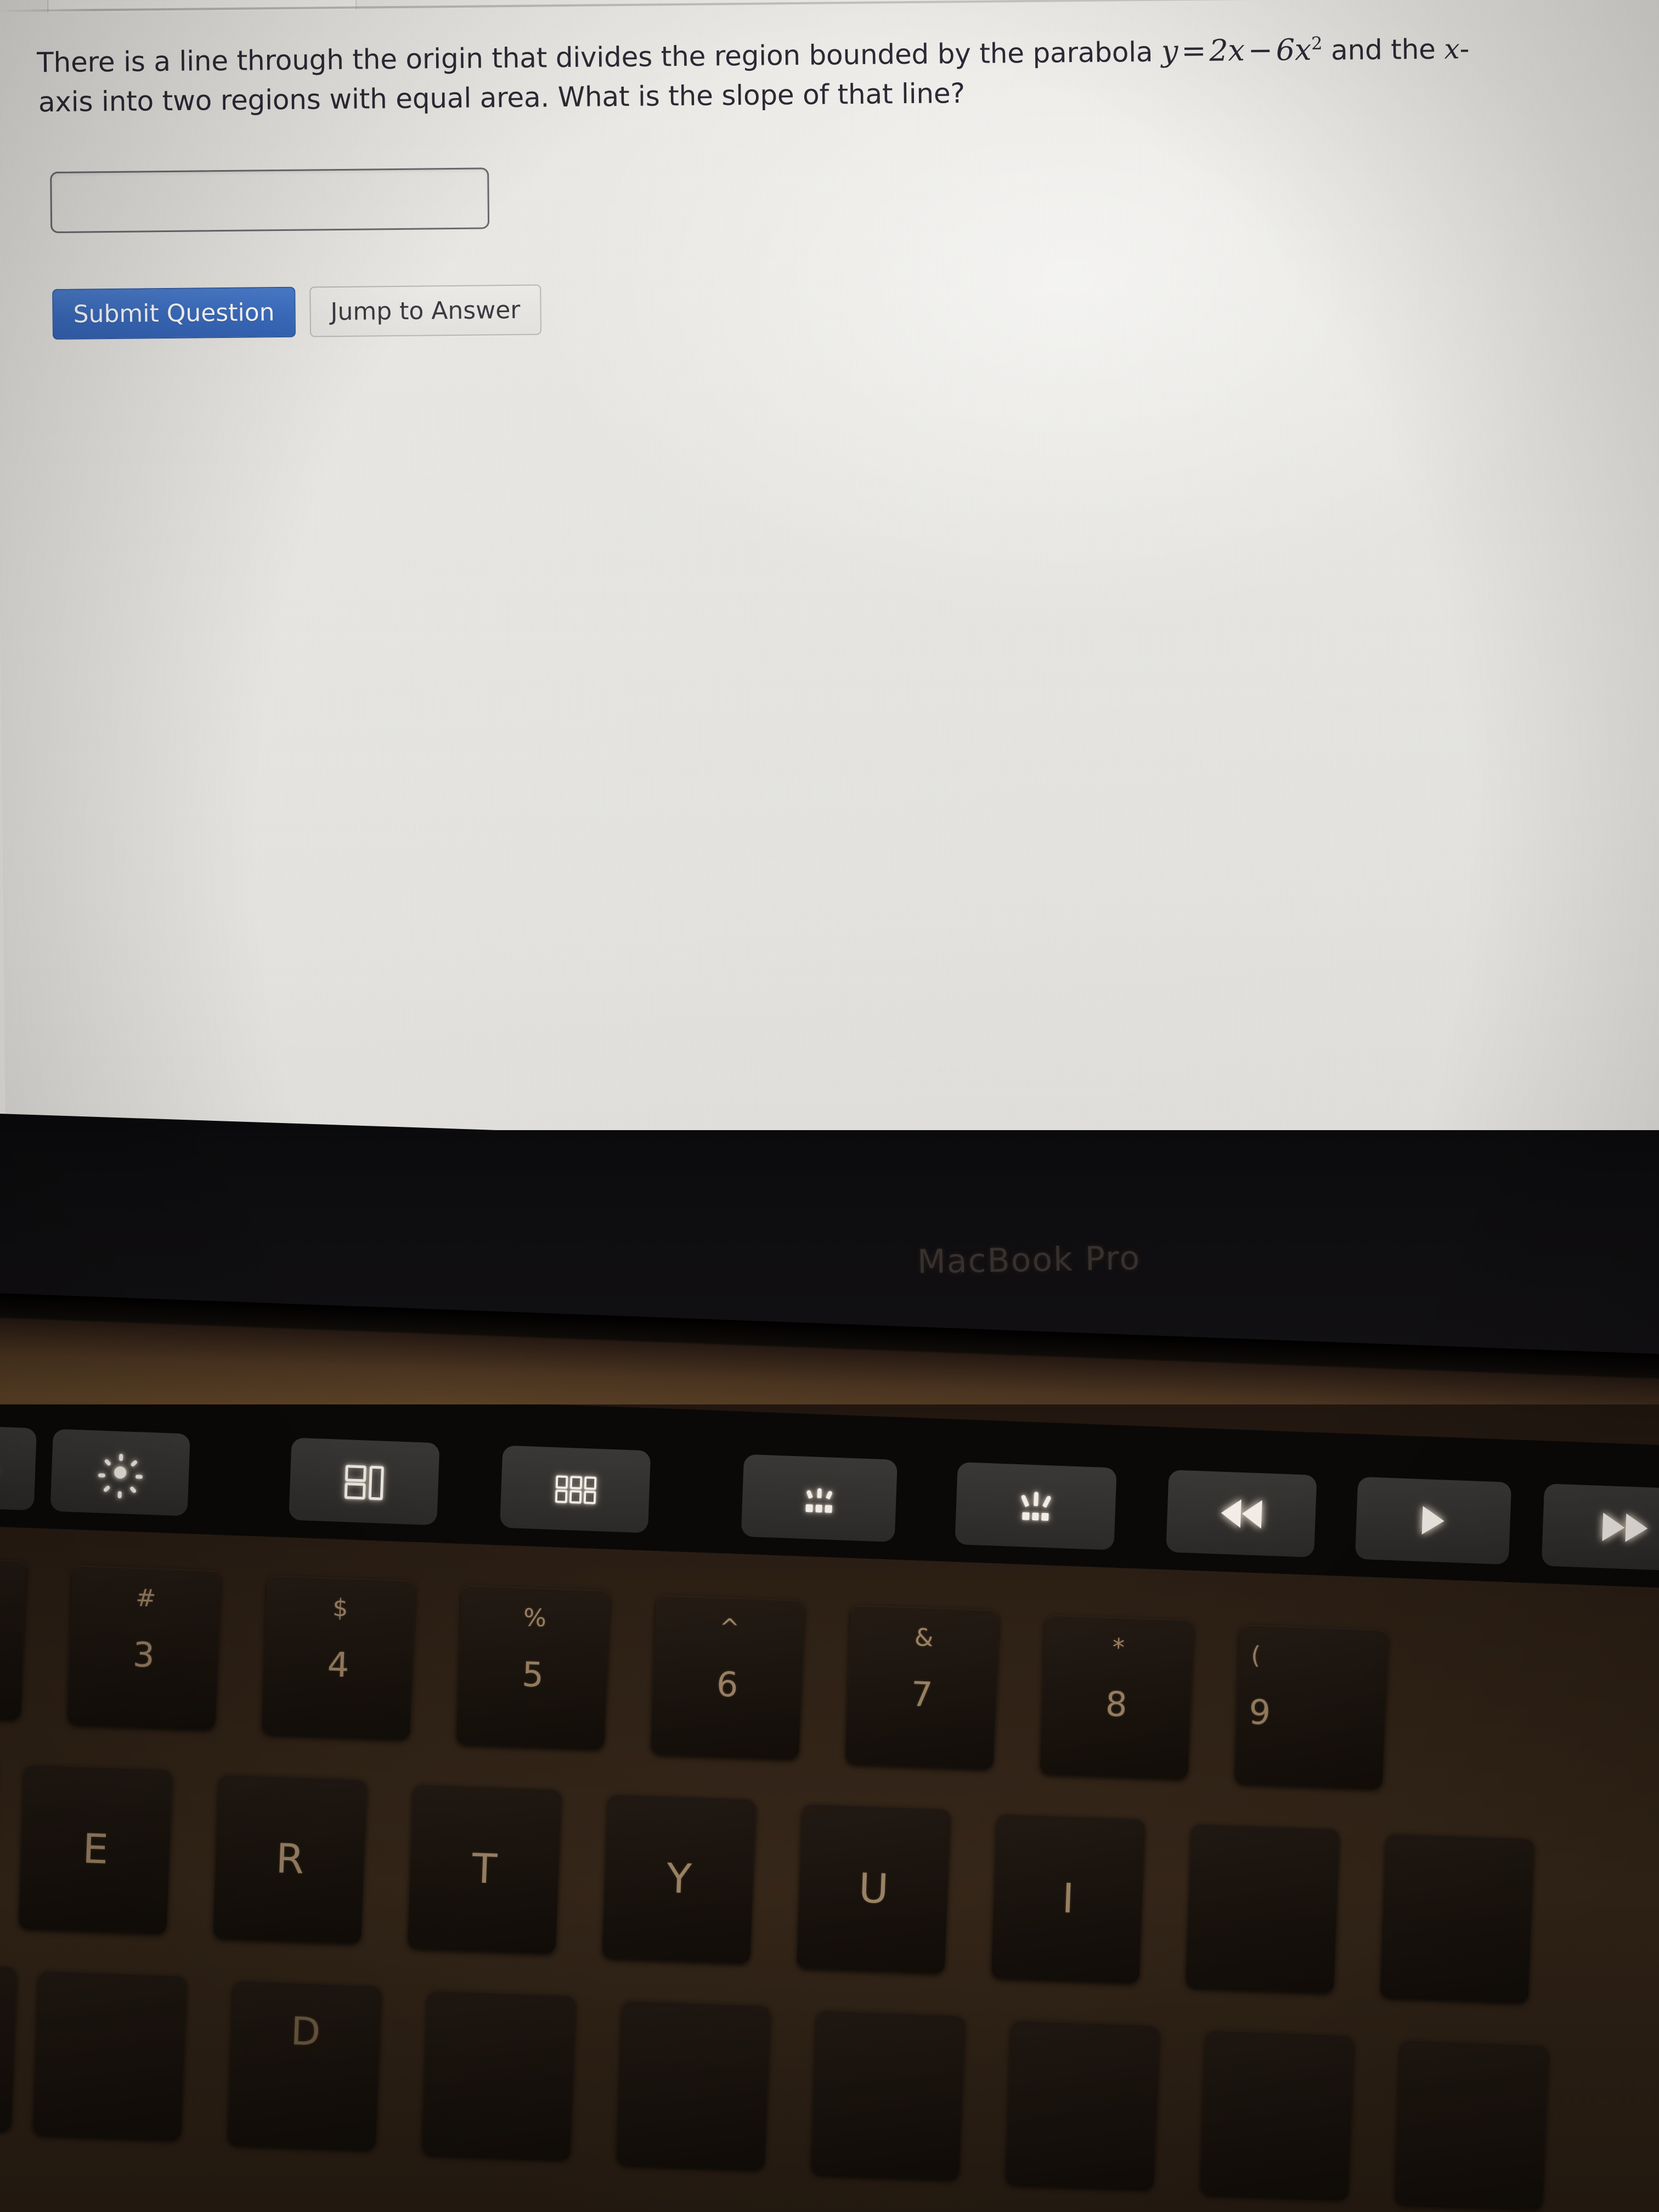 The image size is (1659, 2212). What do you see at coordinates (1169, 51) in the screenshot?
I see `math-variable-y: y` at bounding box center [1169, 51].